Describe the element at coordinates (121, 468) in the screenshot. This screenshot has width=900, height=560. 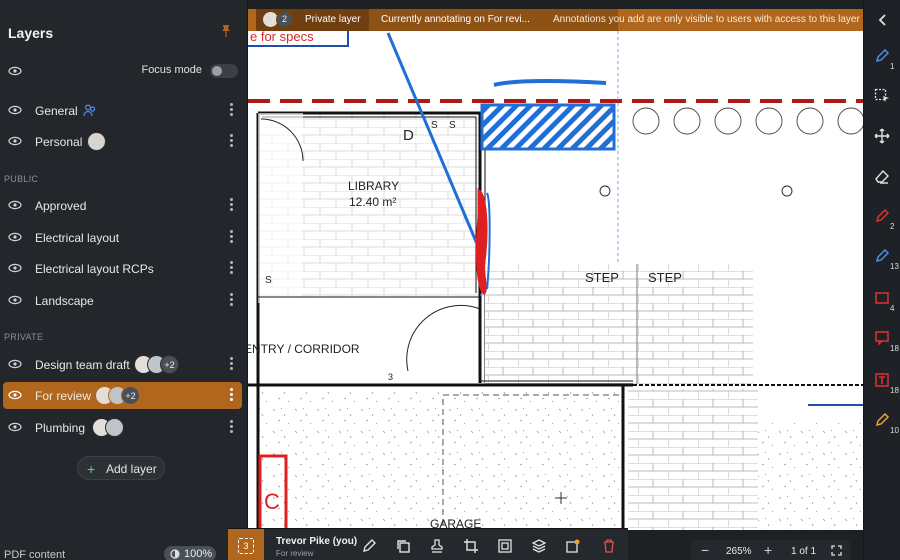
I see `add-layer-button: + Add layer` at that location.